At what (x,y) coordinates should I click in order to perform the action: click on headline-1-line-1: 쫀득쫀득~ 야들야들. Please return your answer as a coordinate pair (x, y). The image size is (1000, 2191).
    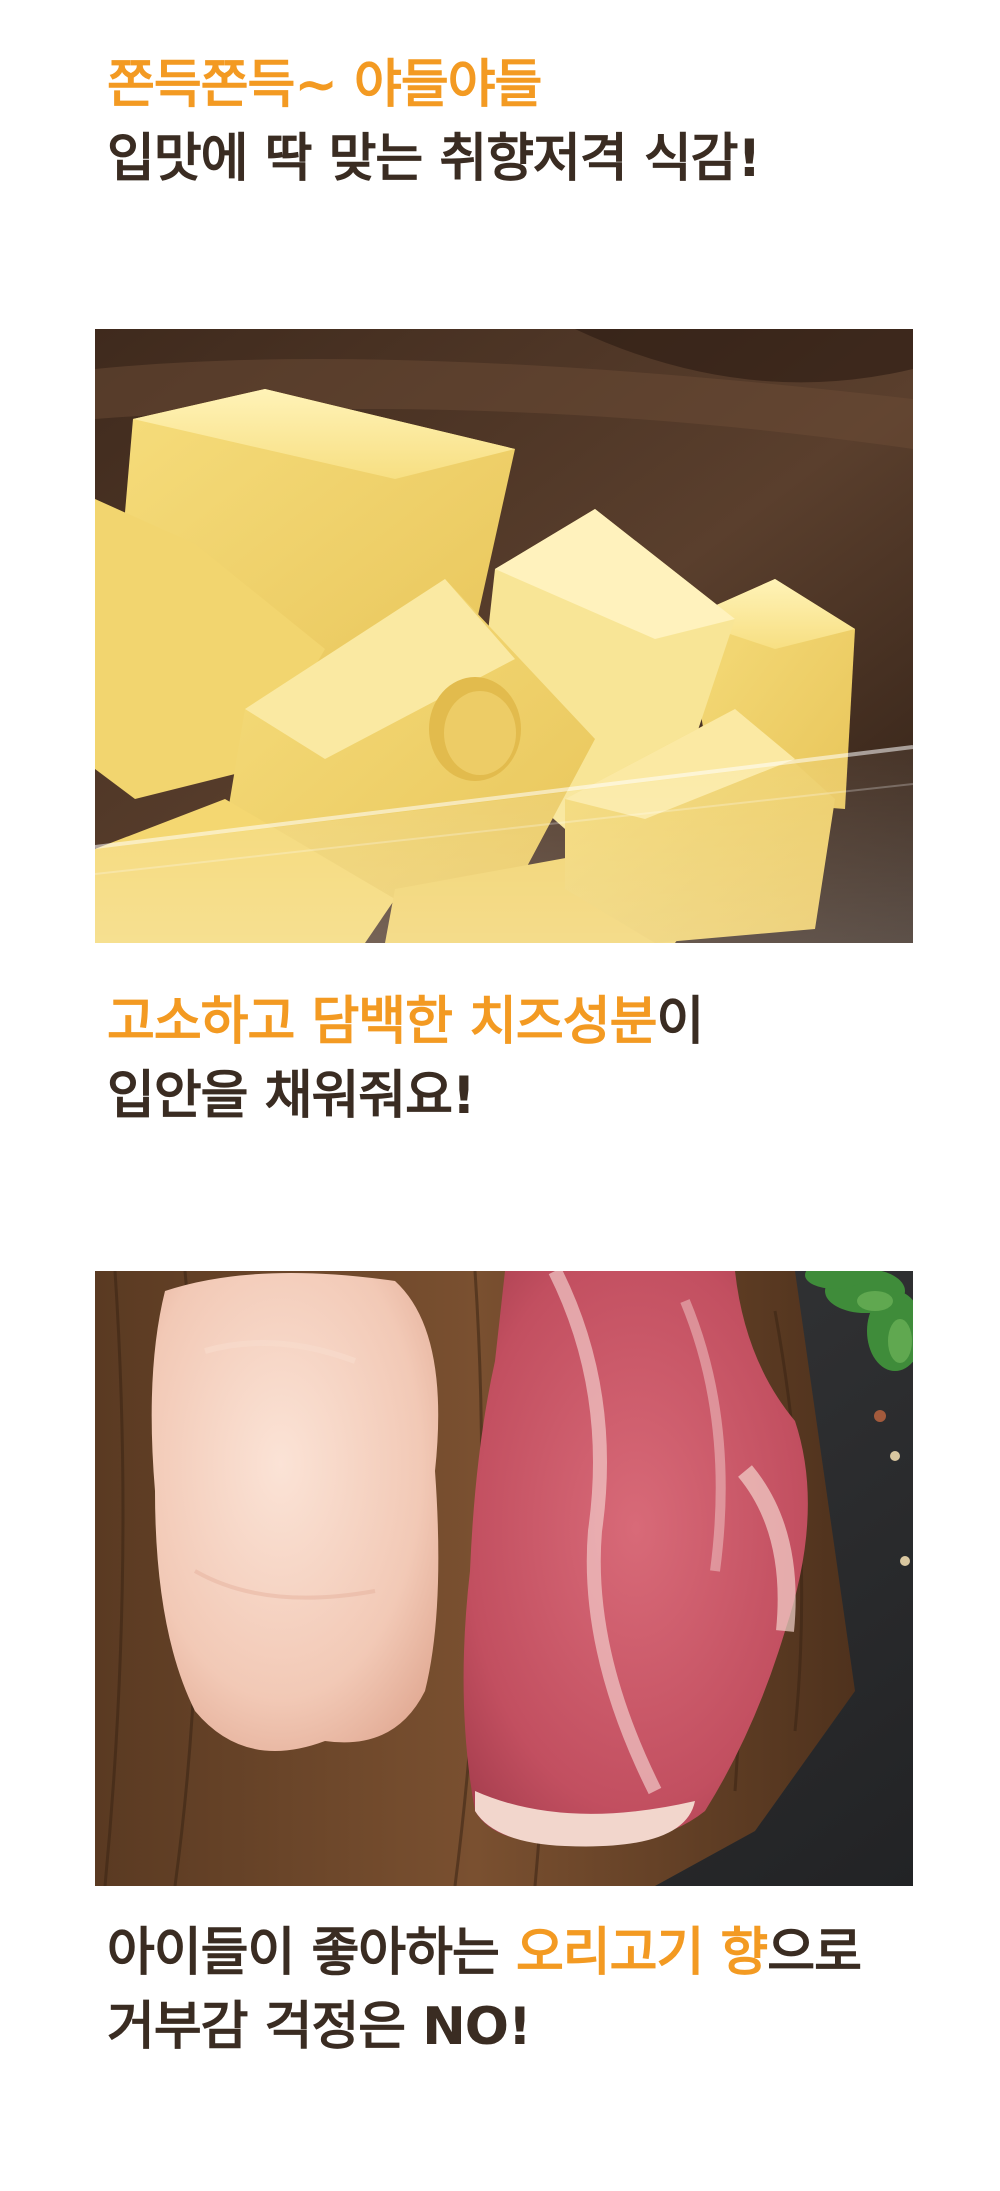
    Looking at the image, I should click on (324, 85).